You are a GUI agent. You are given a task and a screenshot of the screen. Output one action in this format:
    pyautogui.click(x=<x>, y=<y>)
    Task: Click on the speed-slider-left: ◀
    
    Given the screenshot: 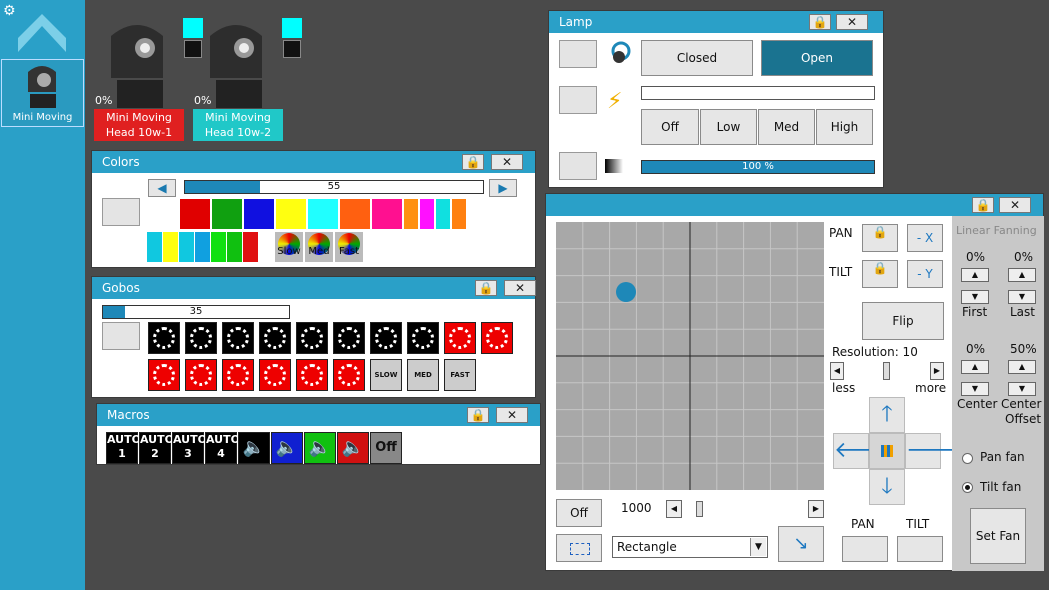 What is the action you would take?
    pyautogui.click(x=674, y=509)
    